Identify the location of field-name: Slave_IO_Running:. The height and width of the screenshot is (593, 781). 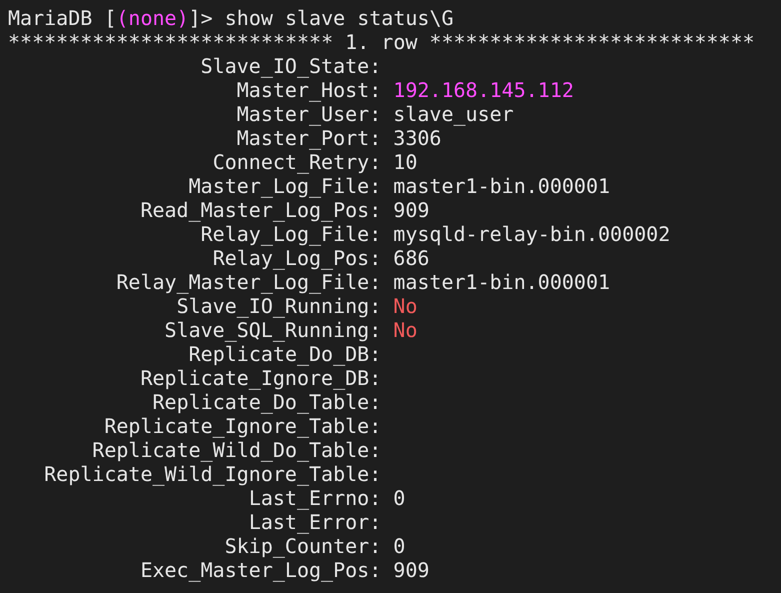
(279, 306).